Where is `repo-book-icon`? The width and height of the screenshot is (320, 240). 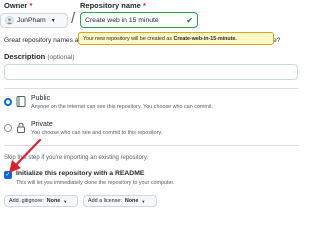 repo-book-icon is located at coordinates (21, 101).